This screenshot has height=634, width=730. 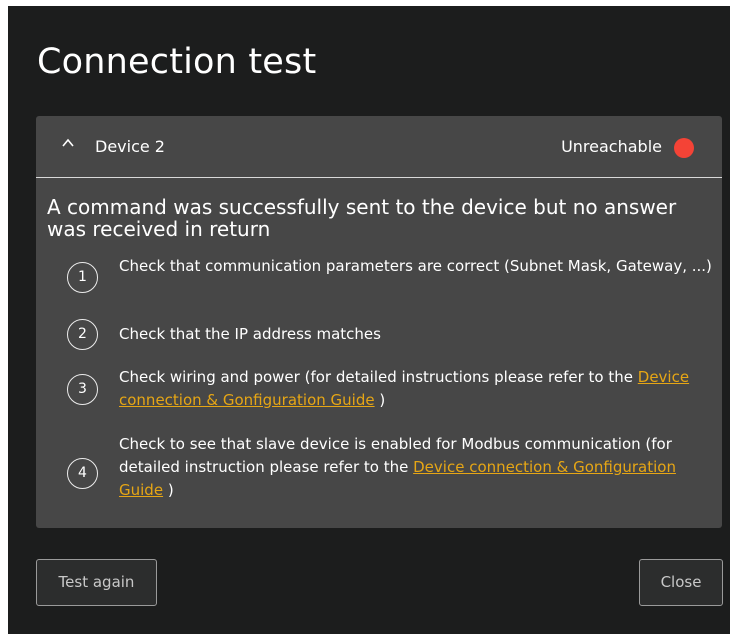 I want to click on chevron-up-icon, so click(x=68, y=143).